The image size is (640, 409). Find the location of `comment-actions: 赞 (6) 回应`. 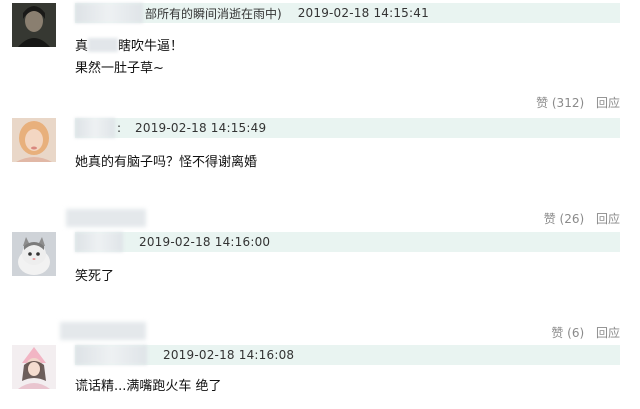

comment-actions: 赞 (6) 回应 is located at coordinates (585, 332).